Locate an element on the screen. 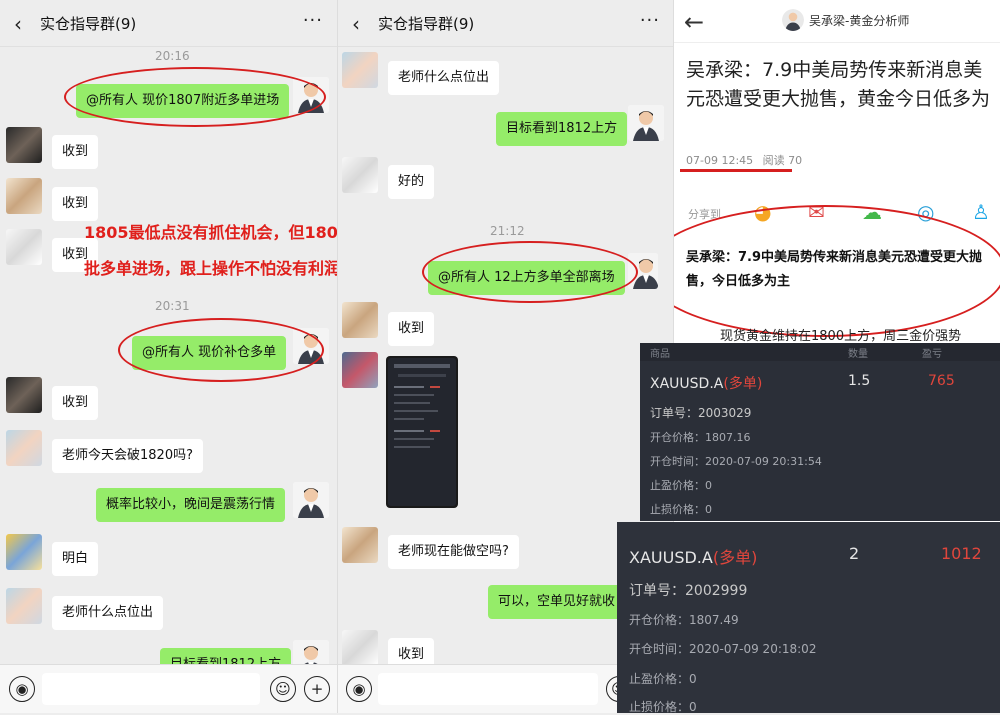 The image size is (1000, 715). author-name: 吴承梁-黄金分析师 is located at coordinates (859, 20).